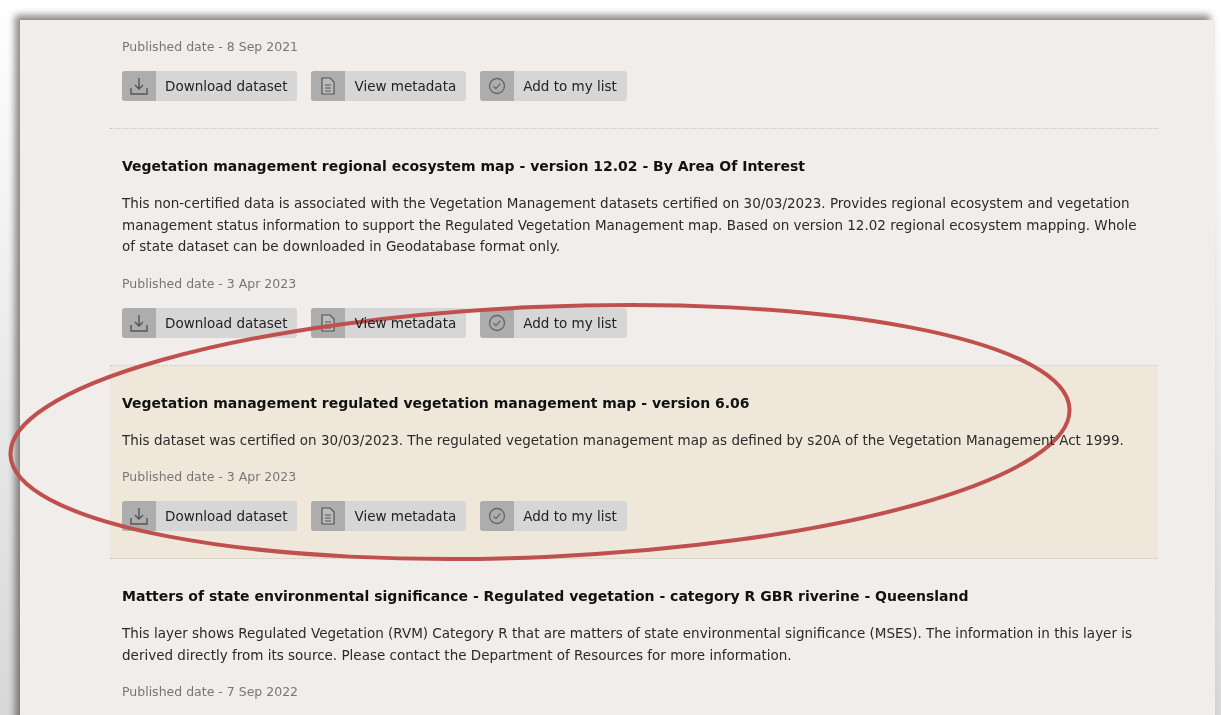  I want to click on dataset-description: This dataset was certified on 30/03/2023. The regulated vegetation management map as defined by s20A of the Vegetation Management Act 1999., so click(623, 440).